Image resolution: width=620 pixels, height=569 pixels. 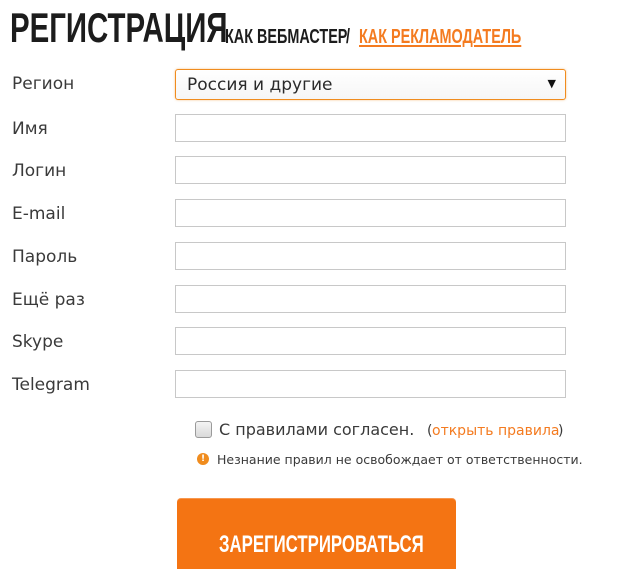 I want to click on login-label: Логин, so click(x=39, y=171).